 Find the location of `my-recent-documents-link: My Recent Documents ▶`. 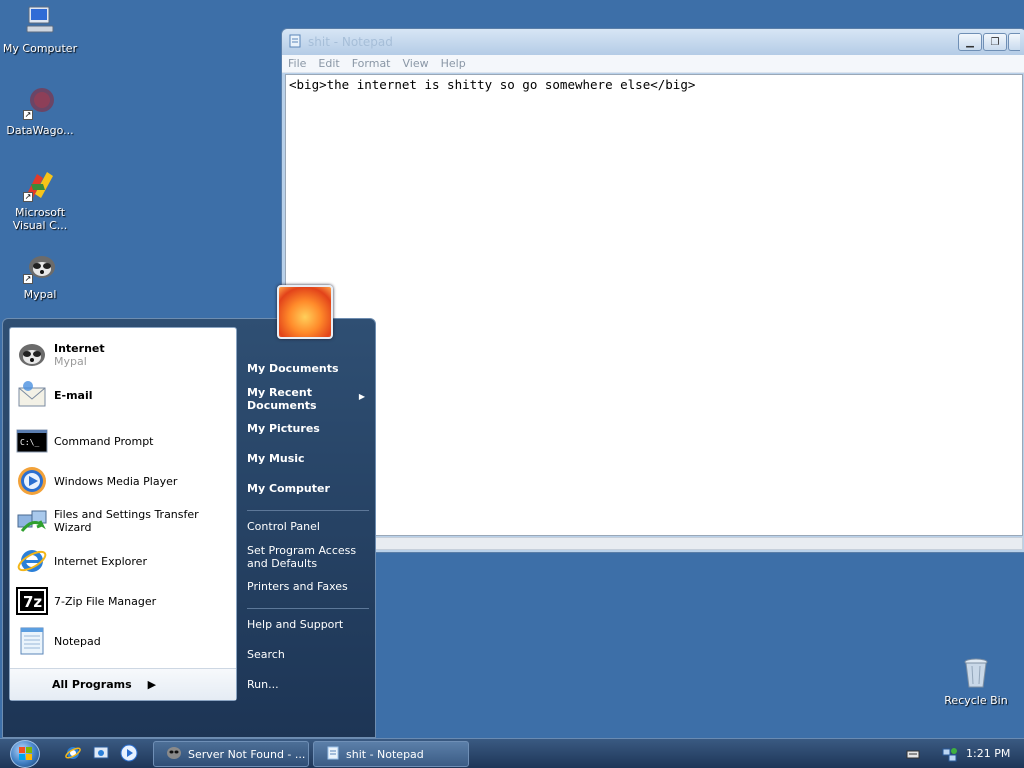

my-recent-documents-link: My Recent Documents ▶ is located at coordinates (306, 399).